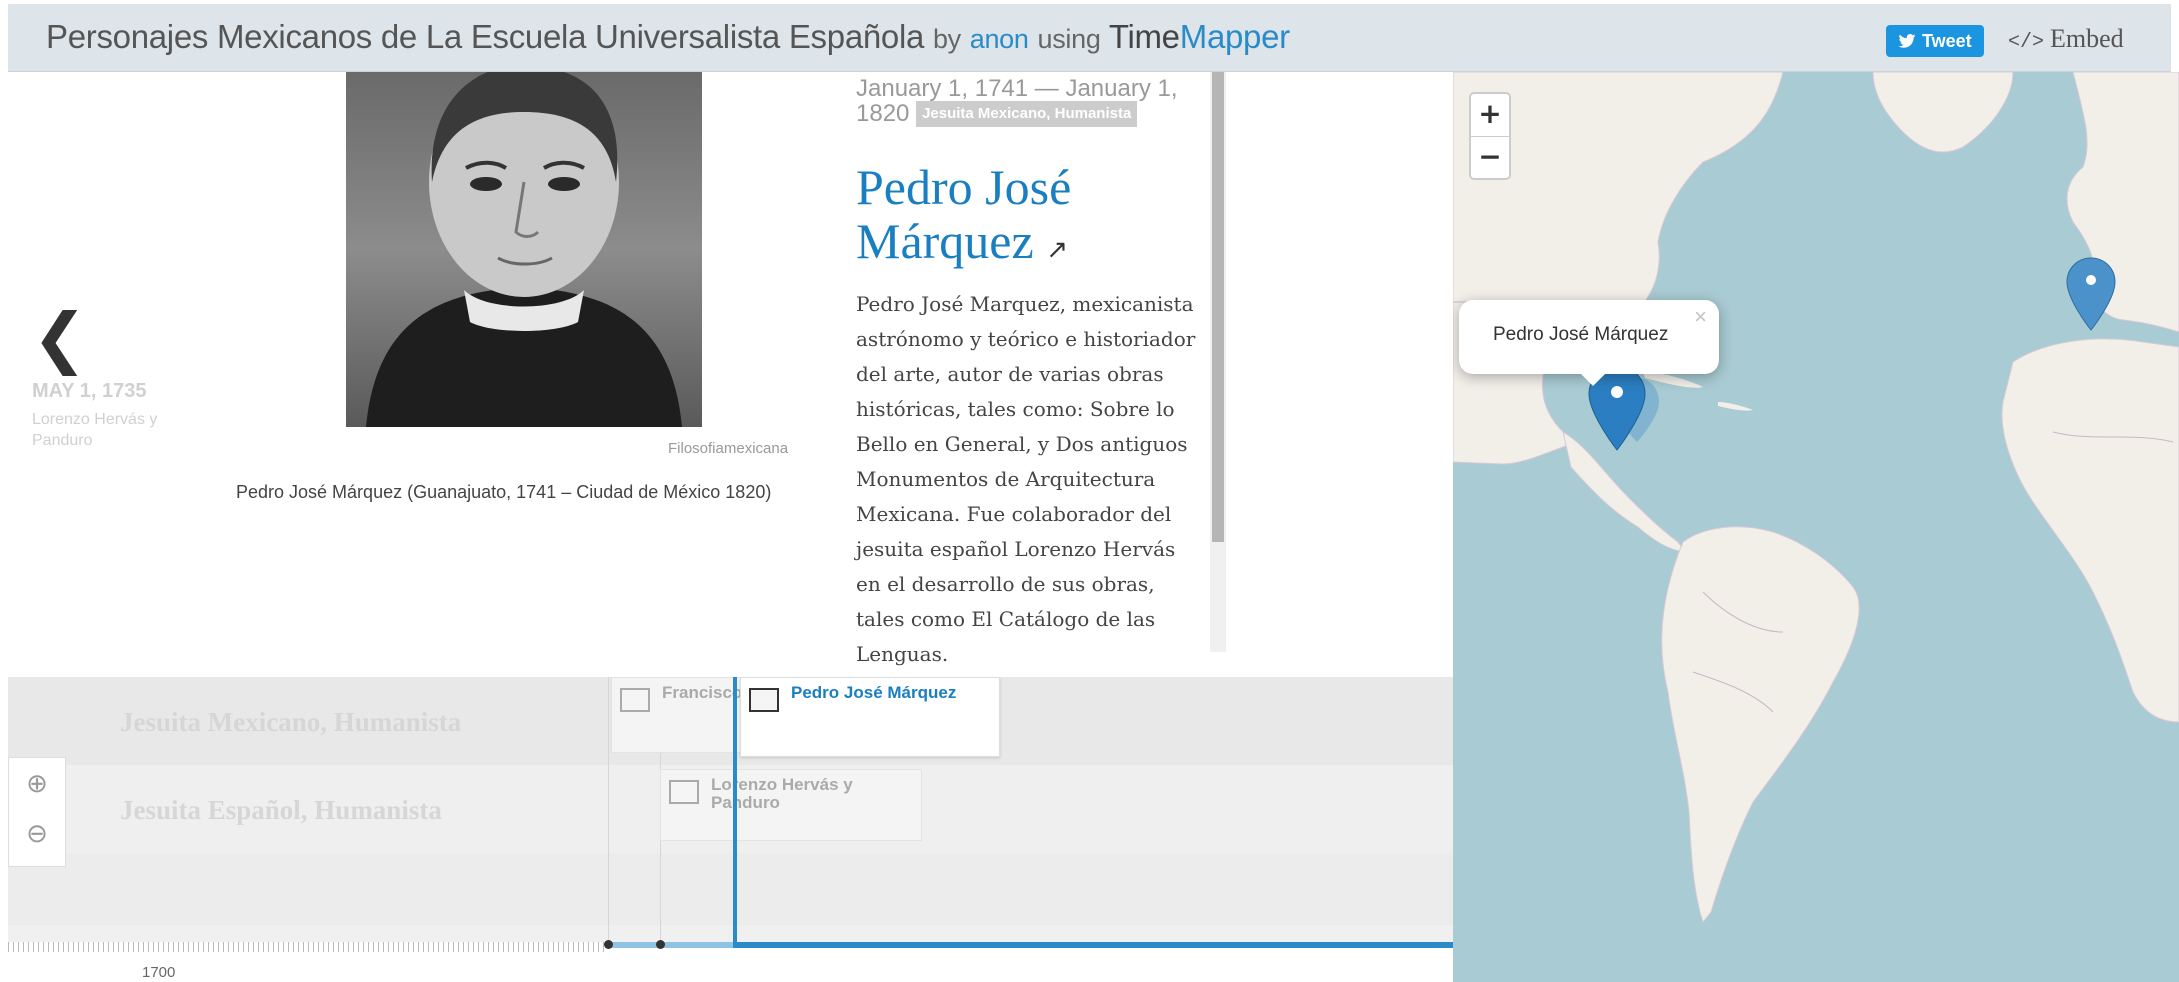 The height and width of the screenshot is (982, 2179). I want to click on timeline-era-bar, so click(670, 945).